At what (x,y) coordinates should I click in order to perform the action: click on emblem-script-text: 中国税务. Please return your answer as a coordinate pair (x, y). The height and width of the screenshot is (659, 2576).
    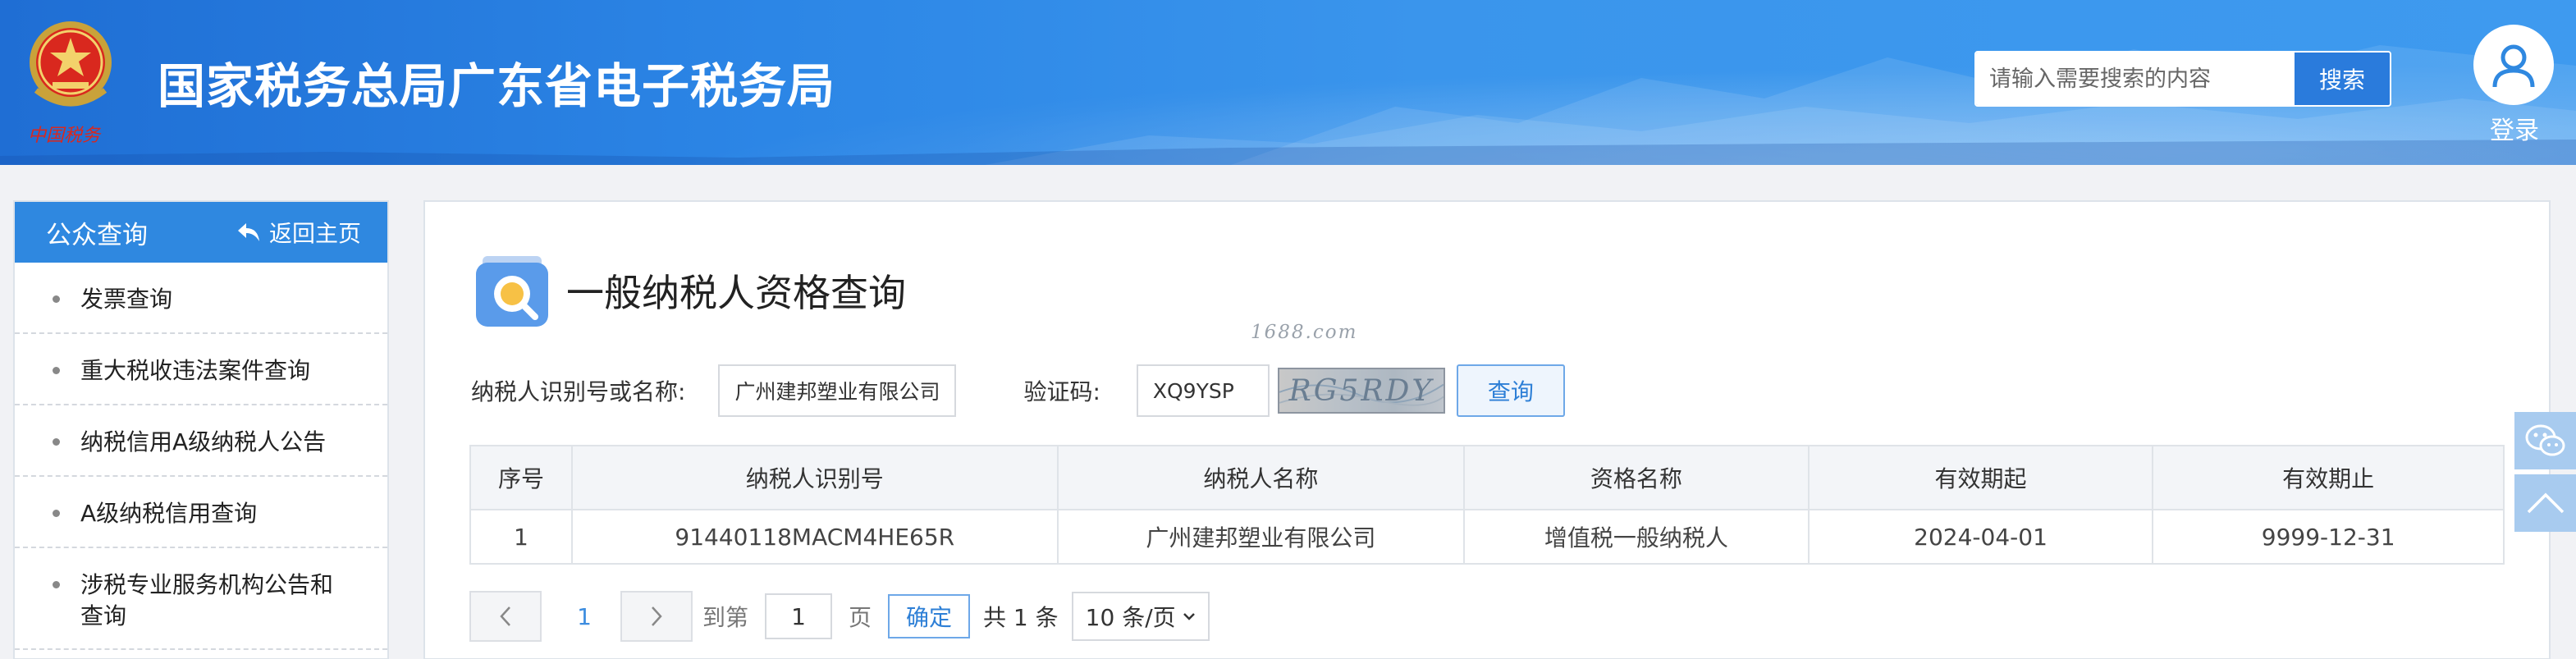
    Looking at the image, I should click on (65, 136).